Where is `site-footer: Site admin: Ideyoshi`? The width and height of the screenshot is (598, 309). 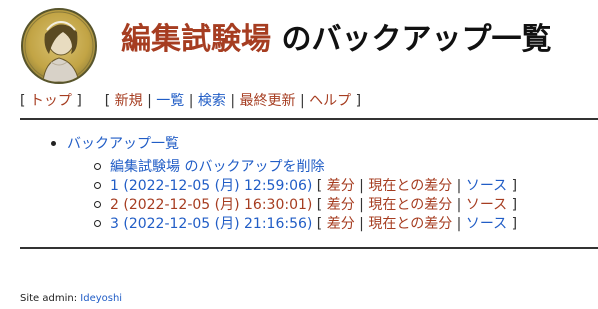 site-footer: Site admin: Ideyoshi is located at coordinates (71, 298).